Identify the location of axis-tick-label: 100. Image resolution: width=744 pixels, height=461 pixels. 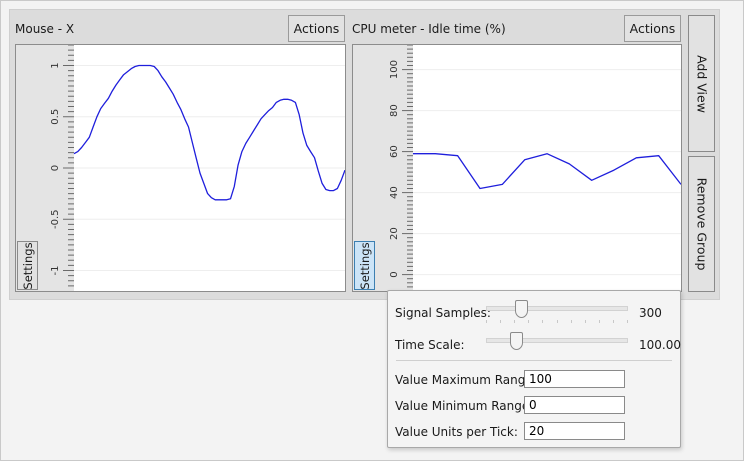
(394, 69).